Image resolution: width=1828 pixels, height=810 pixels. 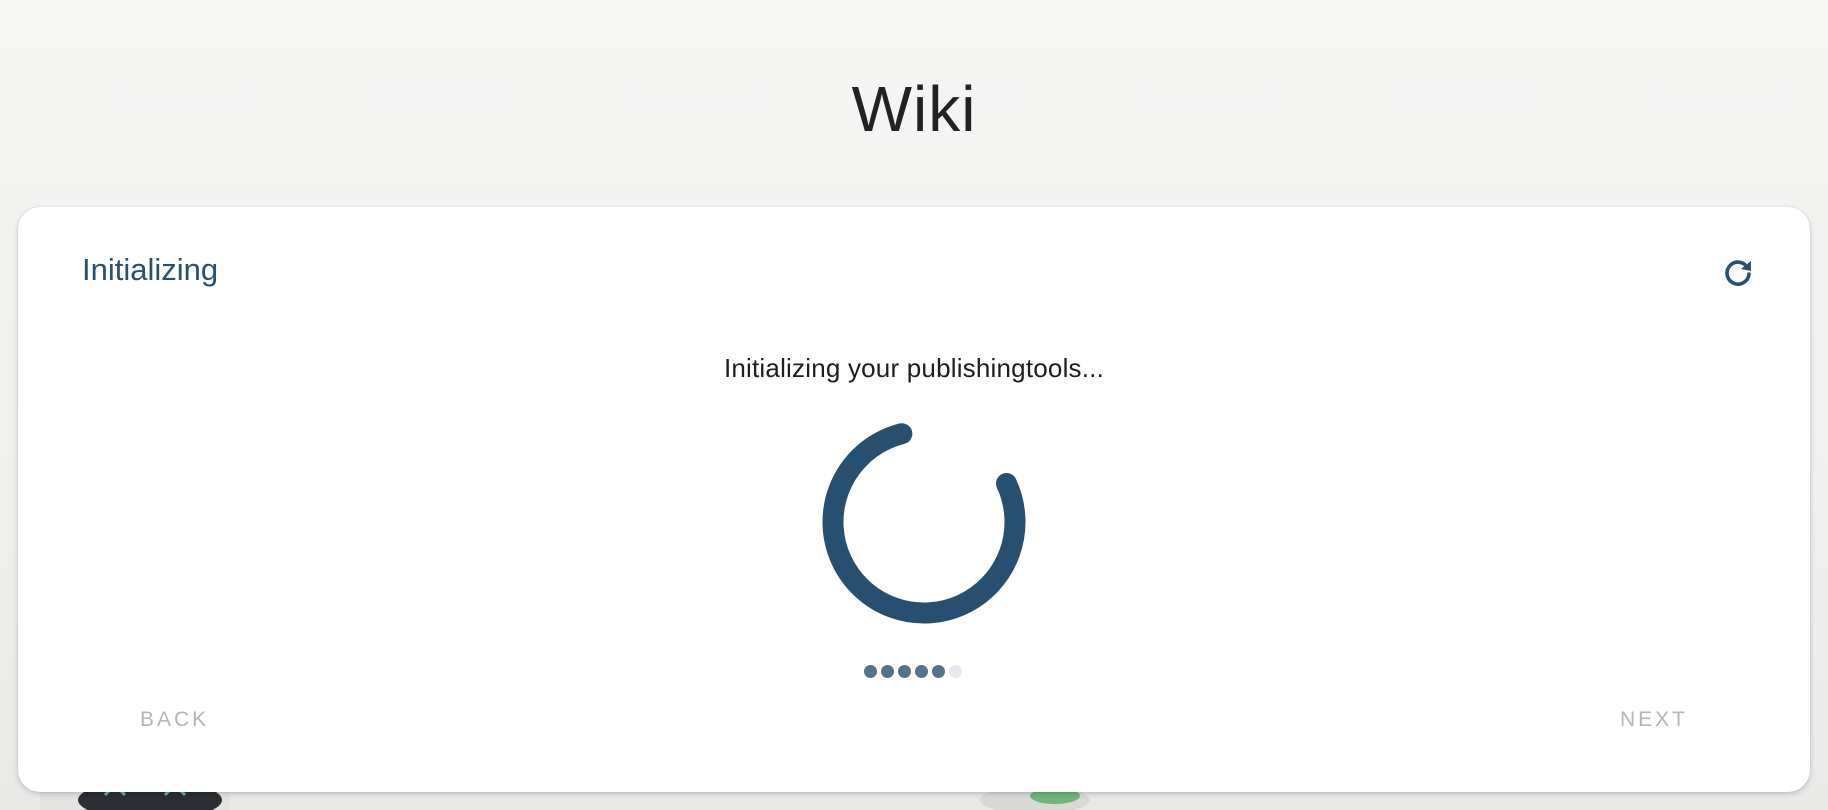 I want to click on refresh-button, so click(x=1738, y=272).